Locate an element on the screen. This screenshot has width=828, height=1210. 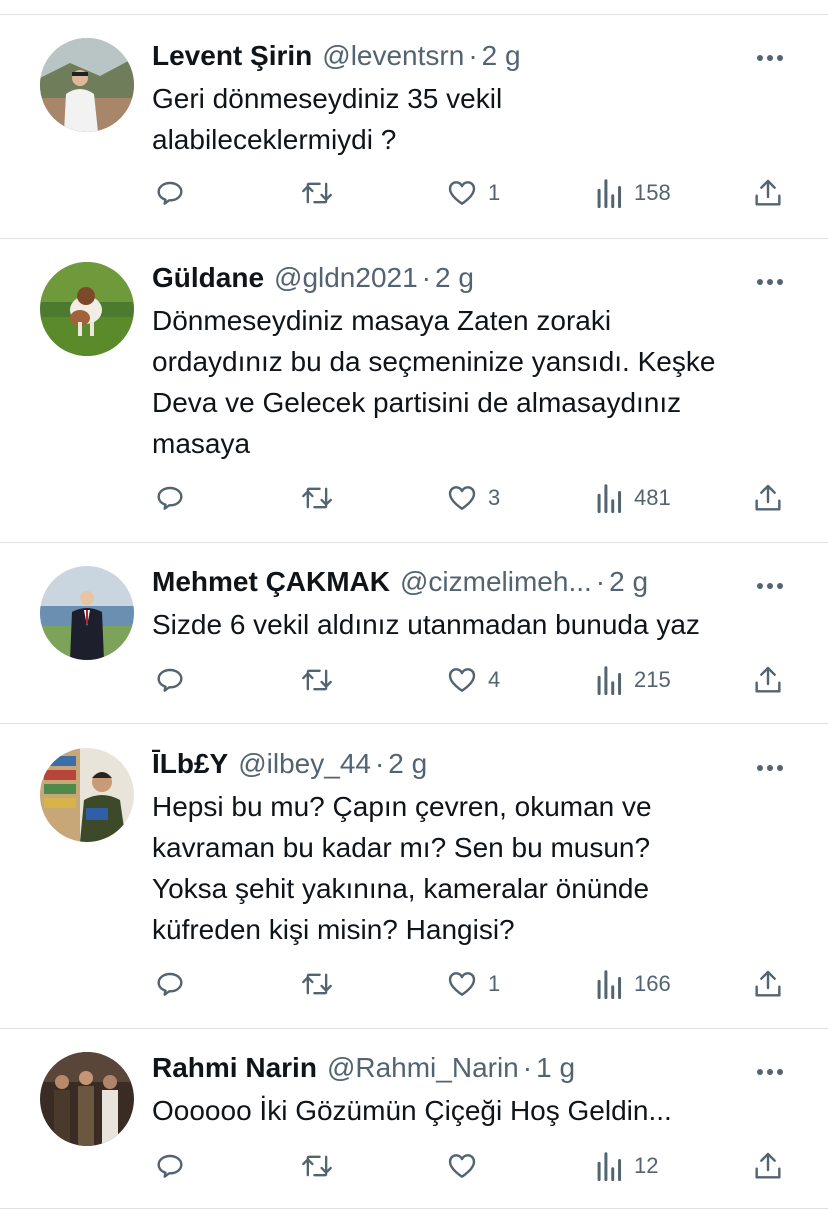
display-name: ĪLb£Y is located at coordinates (190, 764).